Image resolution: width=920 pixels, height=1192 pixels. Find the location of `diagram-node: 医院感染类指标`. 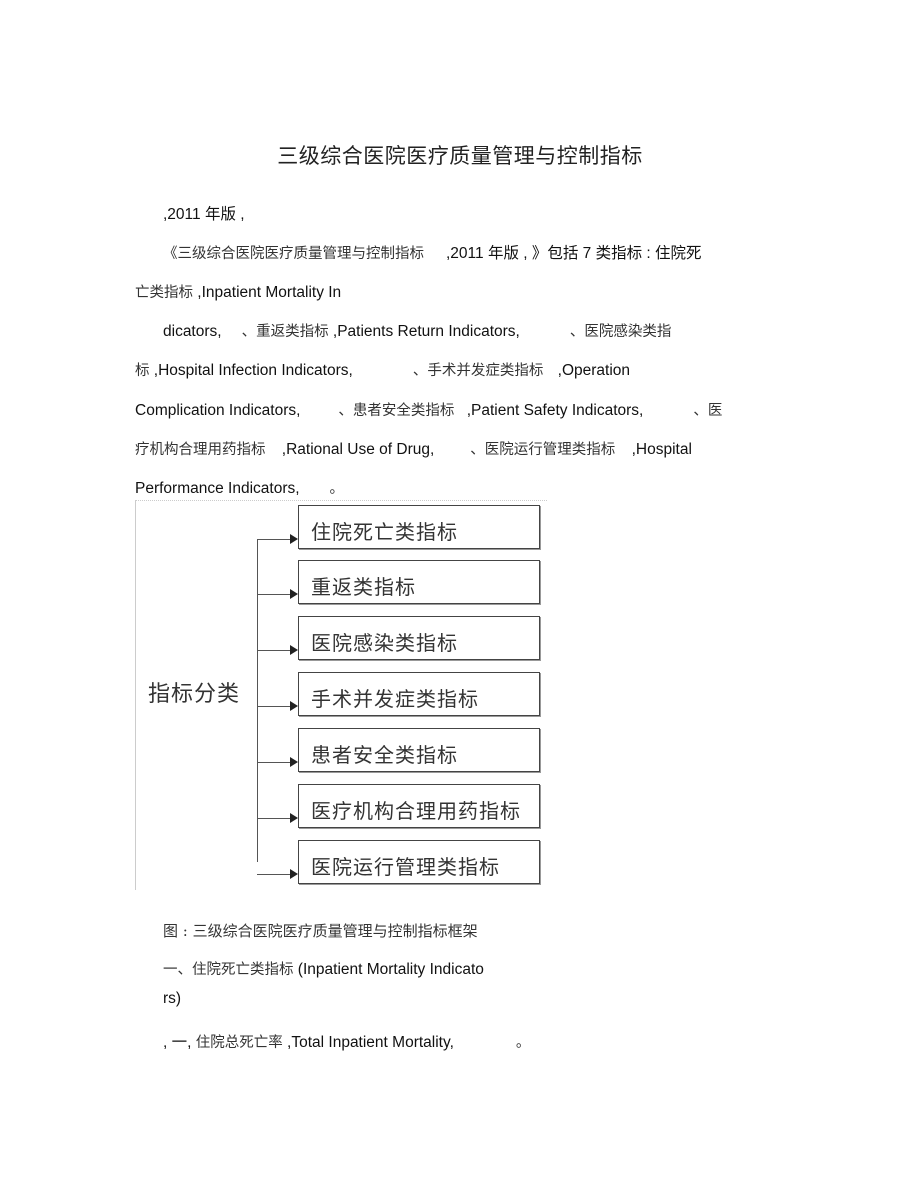

diagram-node: 医院感染类指标 is located at coordinates (419, 638).